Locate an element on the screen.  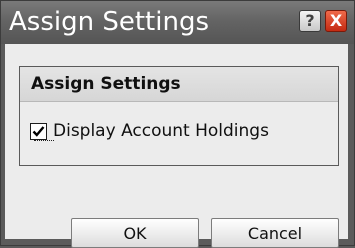
close-button: X is located at coordinates (336, 21).